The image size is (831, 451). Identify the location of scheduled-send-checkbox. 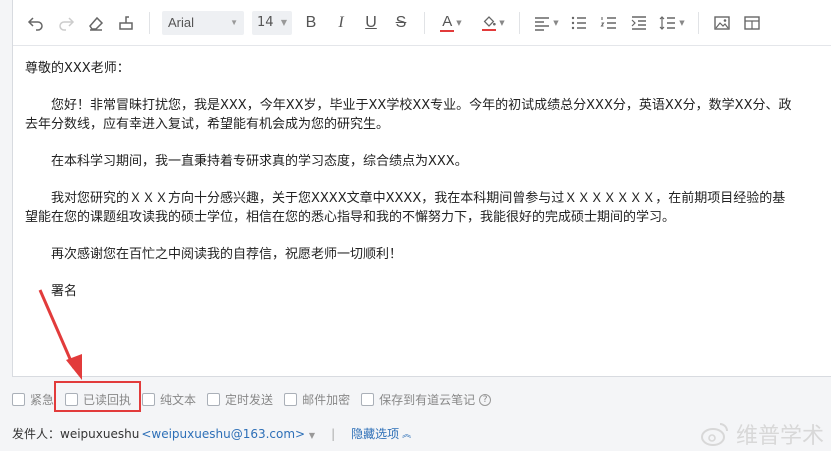
(214, 399).